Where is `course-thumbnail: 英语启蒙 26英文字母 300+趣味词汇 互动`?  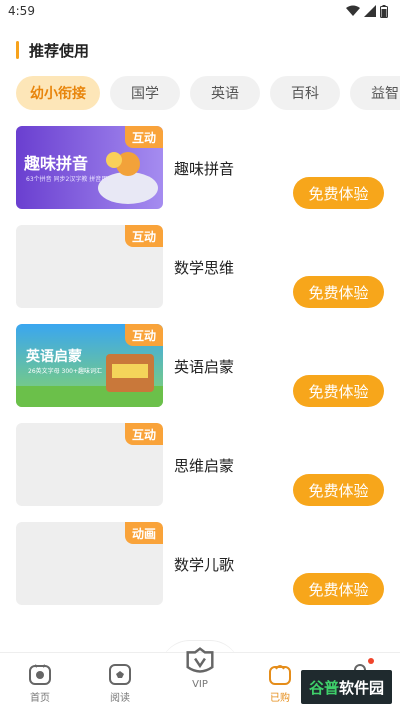 course-thumbnail: 英语启蒙 26英文字母 300+趣味词汇 互动 is located at coordinates (89, 365).